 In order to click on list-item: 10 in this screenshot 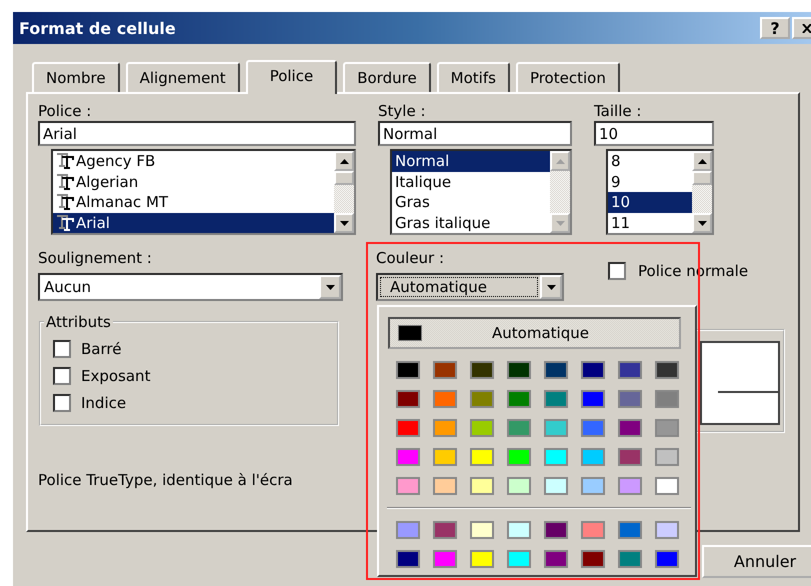, I will do `click(650, 202)`.